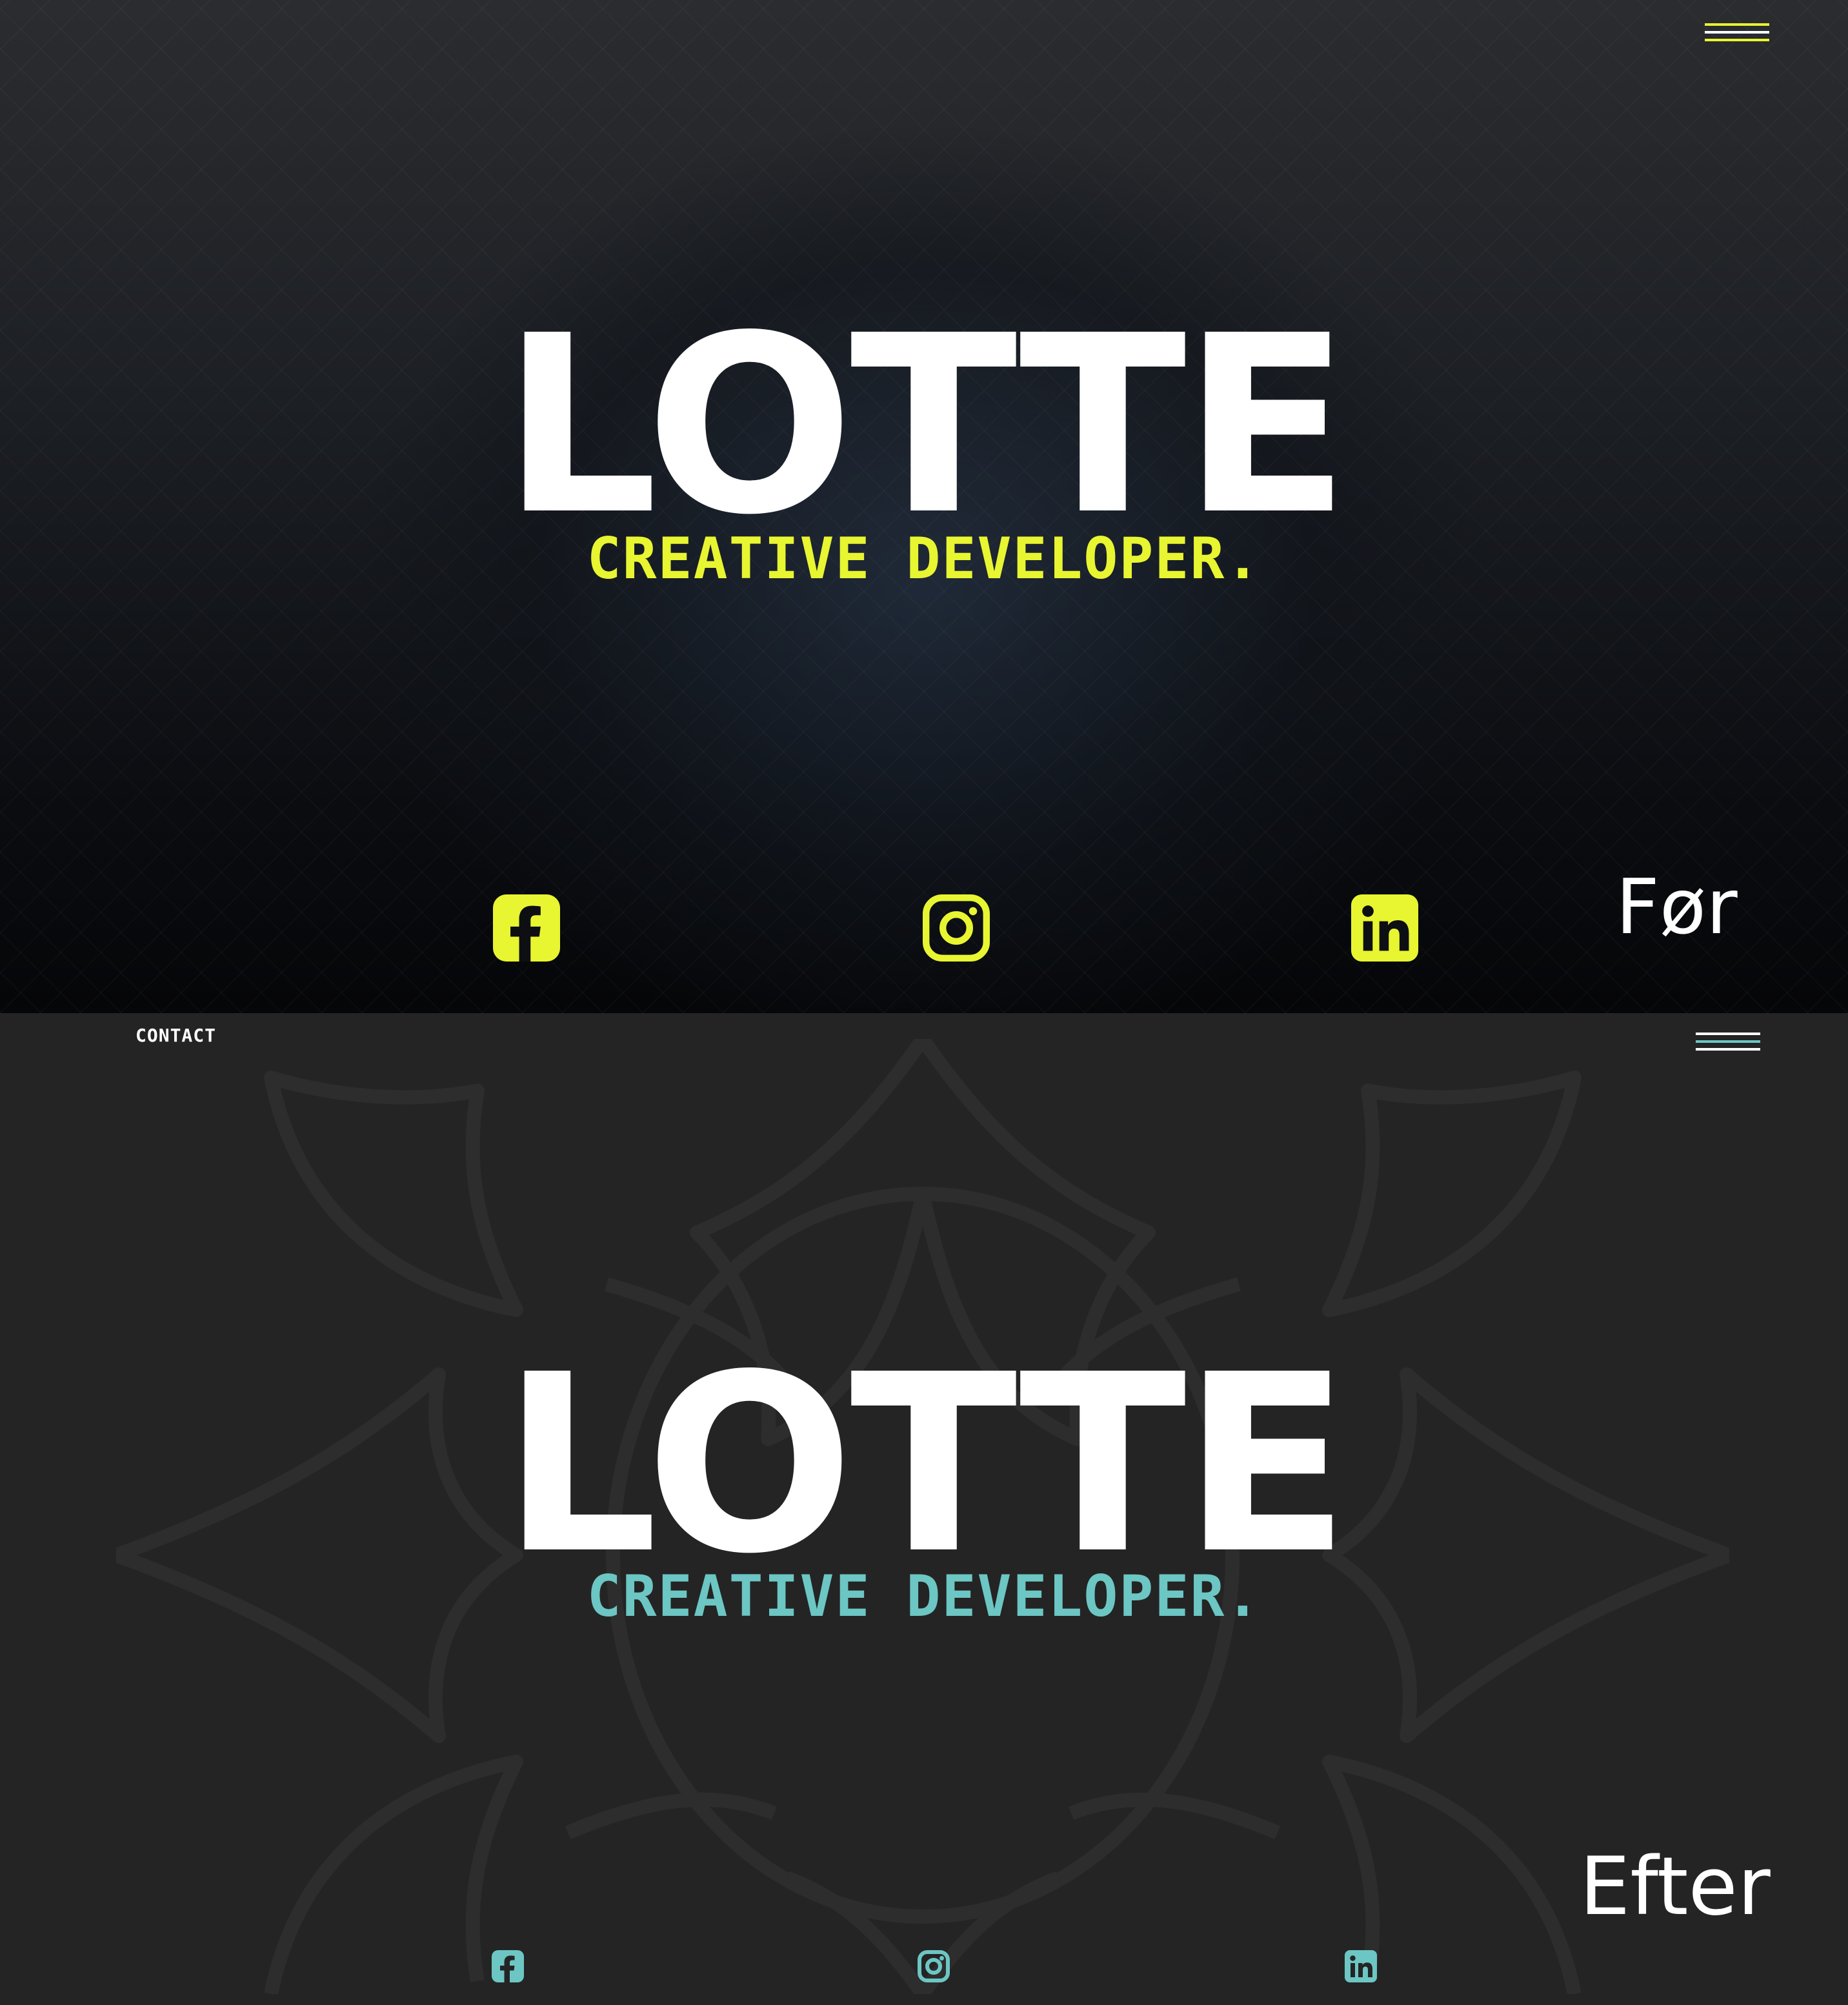 The image size is (1848, 2005). What do you see at coordinates (1677, 906) in the screenshot?
I see `before-label: Før` at bounding box center [1677, 906].